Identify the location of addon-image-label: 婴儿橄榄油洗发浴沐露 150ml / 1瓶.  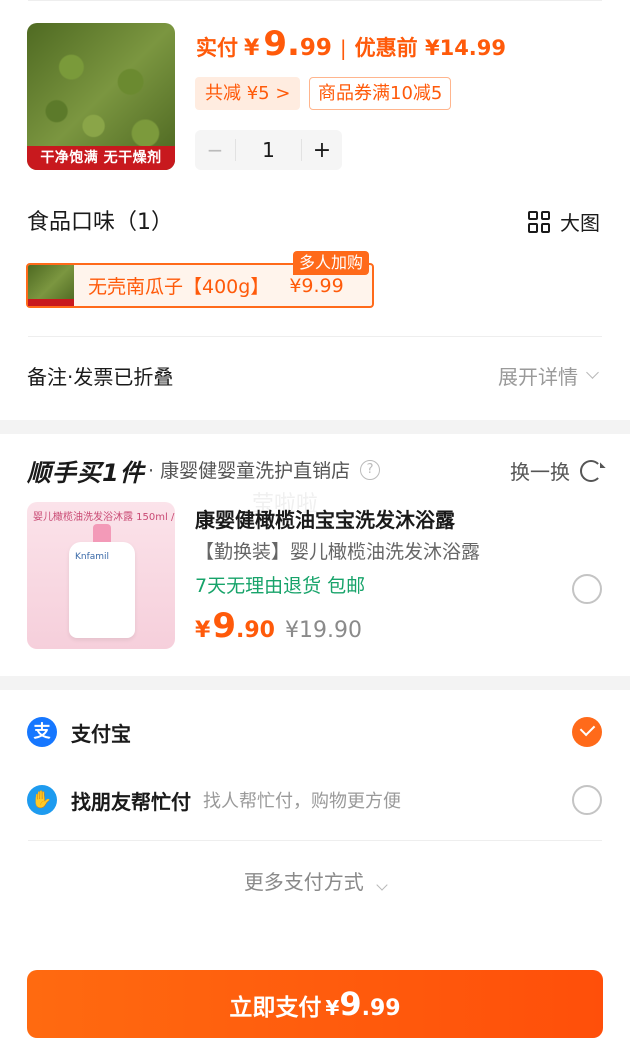
(104, 517).